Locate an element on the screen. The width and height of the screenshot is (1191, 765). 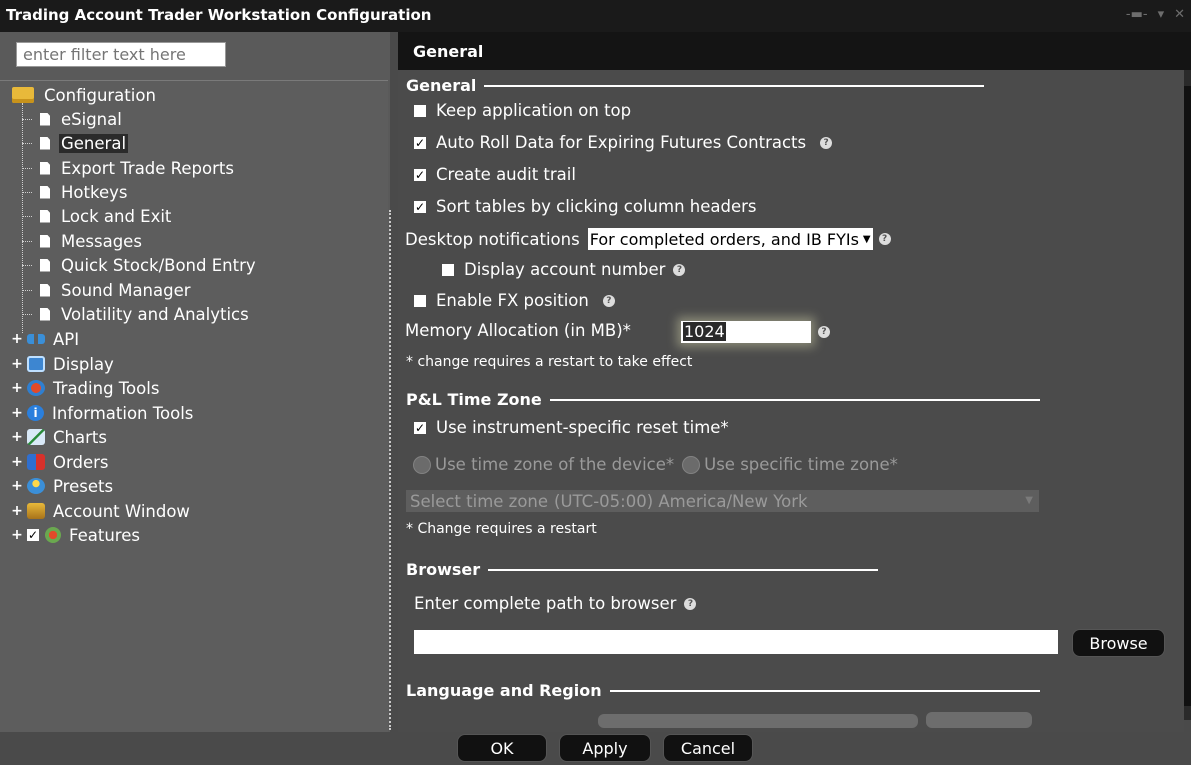
tree-group-features: + ✓ Features is located at coordinates (76, 535).